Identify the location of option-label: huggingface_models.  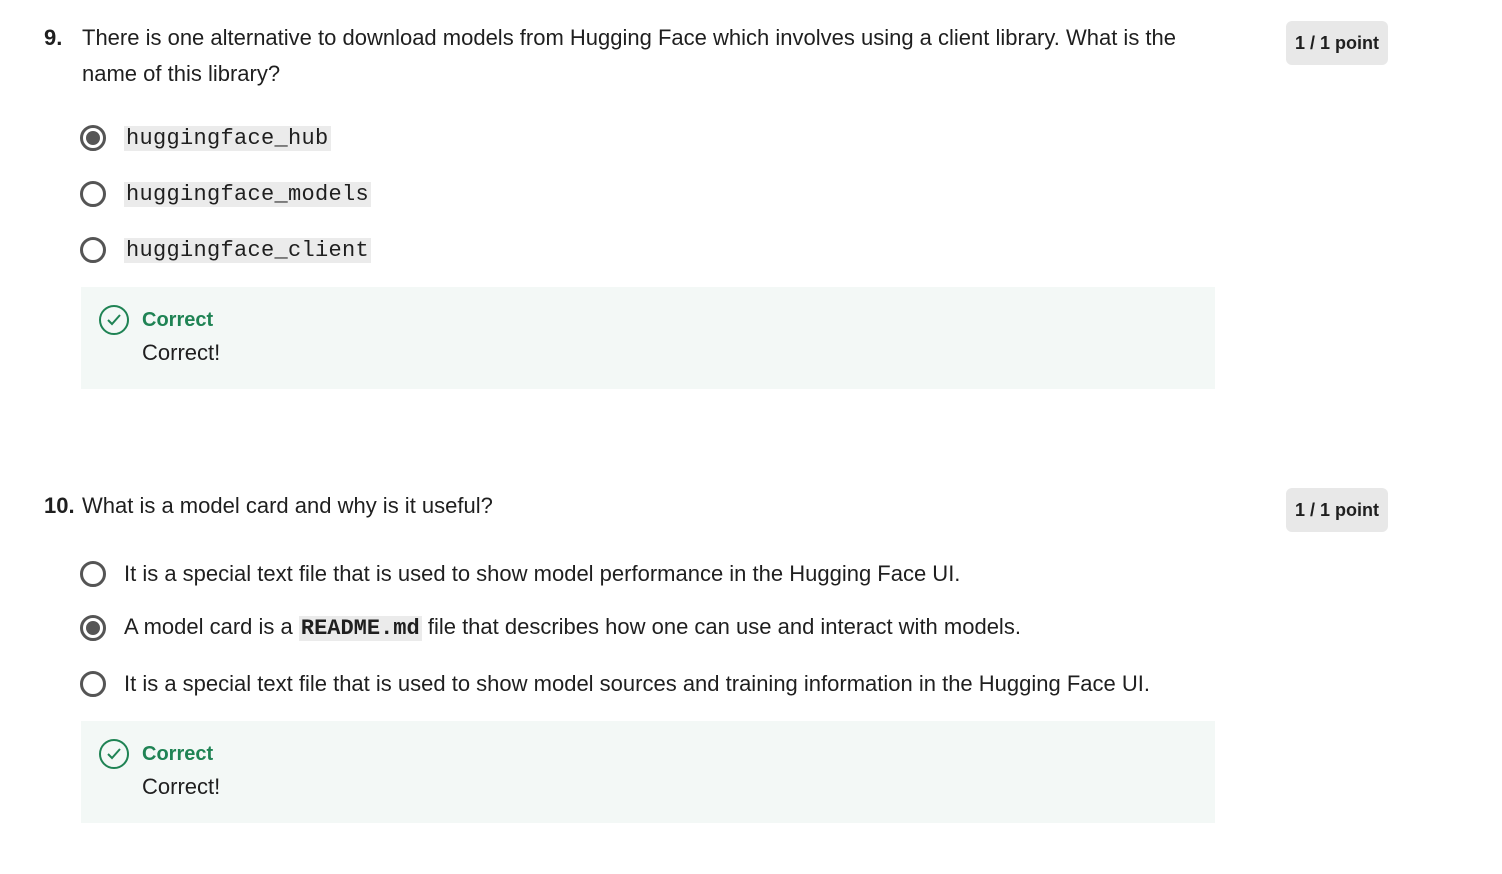
(248, 194).